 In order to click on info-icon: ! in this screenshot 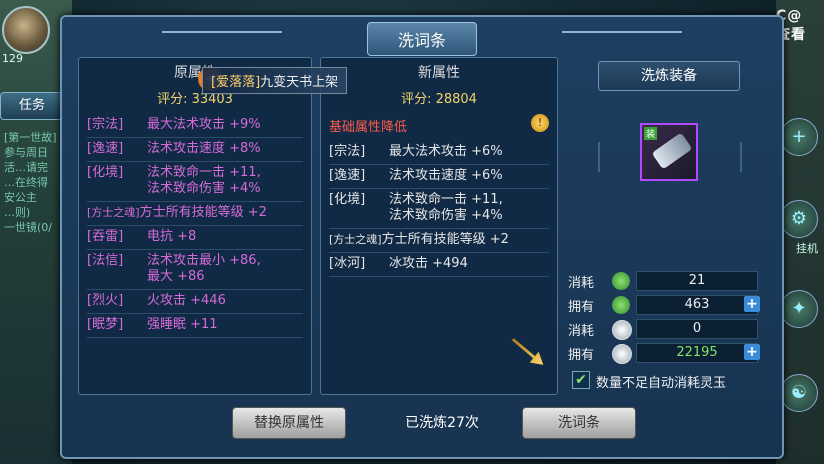, I will do `click(540, 123)`.